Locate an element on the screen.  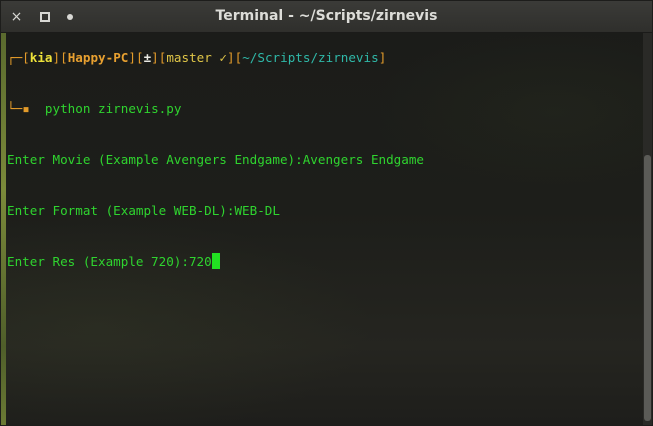
prompt-tree-top: ┌─ is located at coordinates (15, 57).